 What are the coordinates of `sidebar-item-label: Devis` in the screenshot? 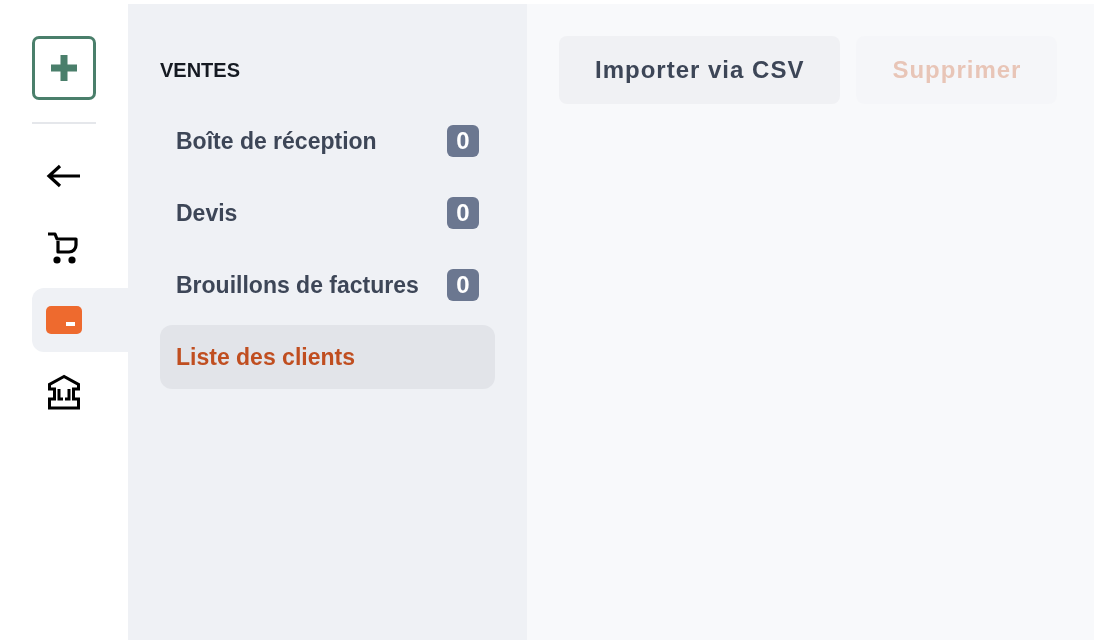 It's located at (207, 213).